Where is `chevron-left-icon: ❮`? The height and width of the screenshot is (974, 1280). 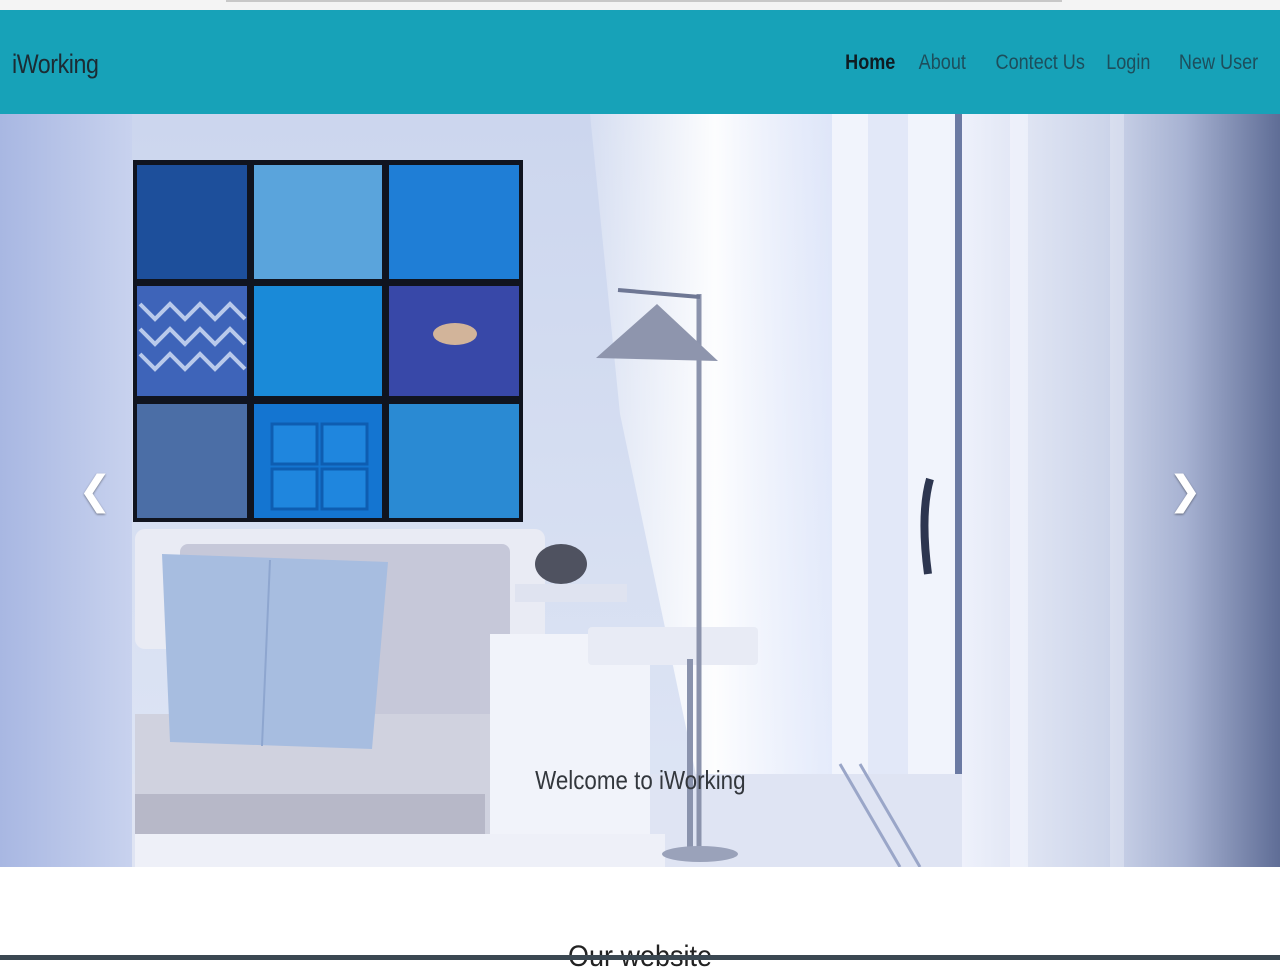 chevron-left-icon: ❮ is located at coordinates (95, 490).